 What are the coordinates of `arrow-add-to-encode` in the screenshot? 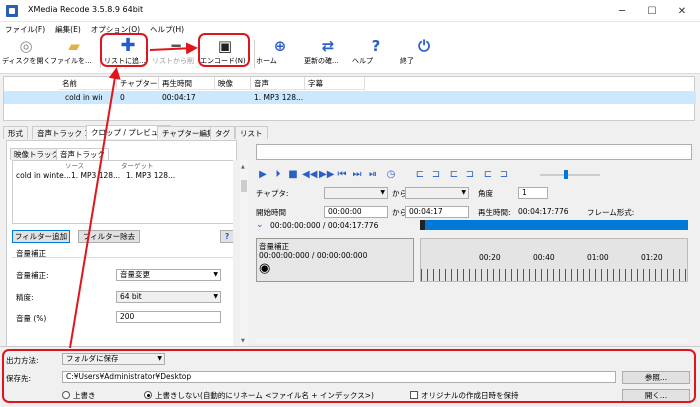 It's located at (173, 48).